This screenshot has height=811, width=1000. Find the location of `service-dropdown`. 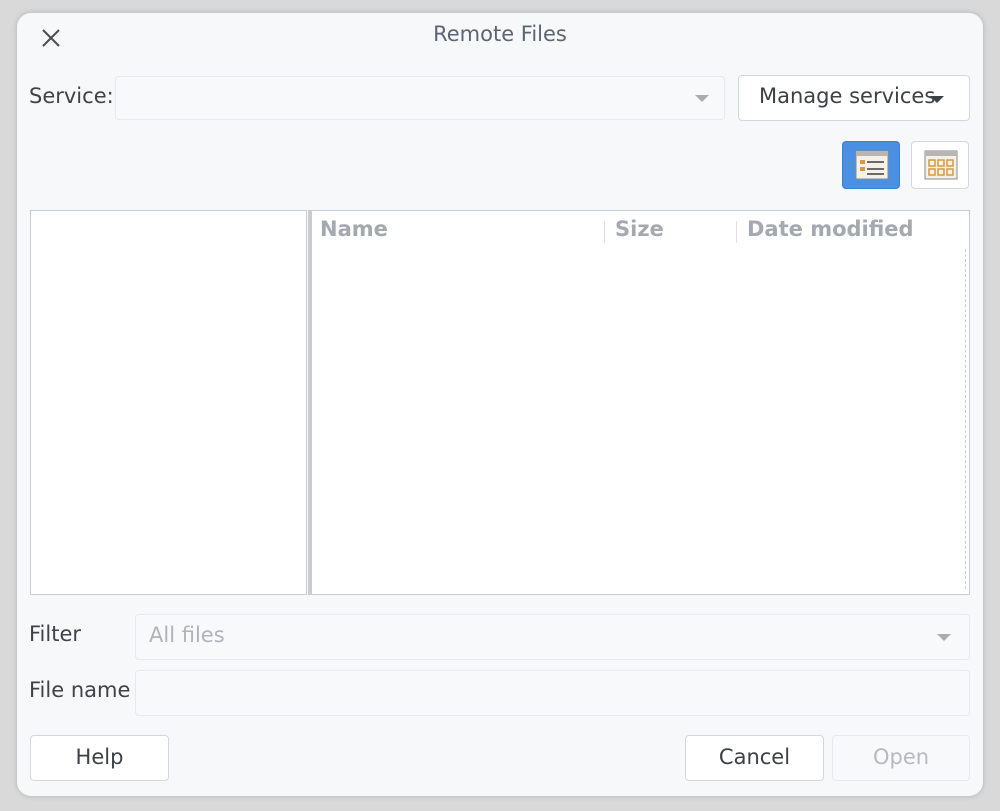

service-dropdown is located at coordinates (420, 98).